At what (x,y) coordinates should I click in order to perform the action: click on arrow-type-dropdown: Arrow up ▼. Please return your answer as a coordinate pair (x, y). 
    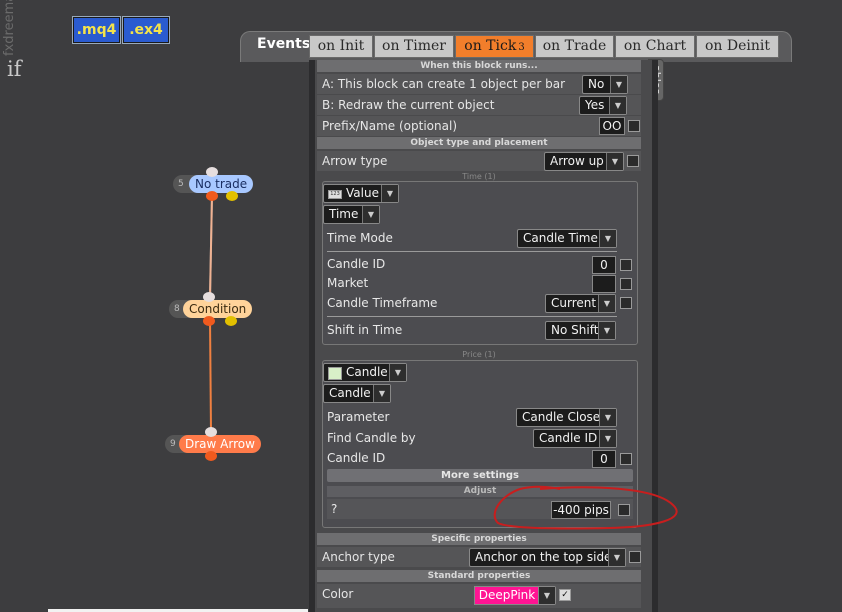
    Looking at the image, I should click on (584, 161).